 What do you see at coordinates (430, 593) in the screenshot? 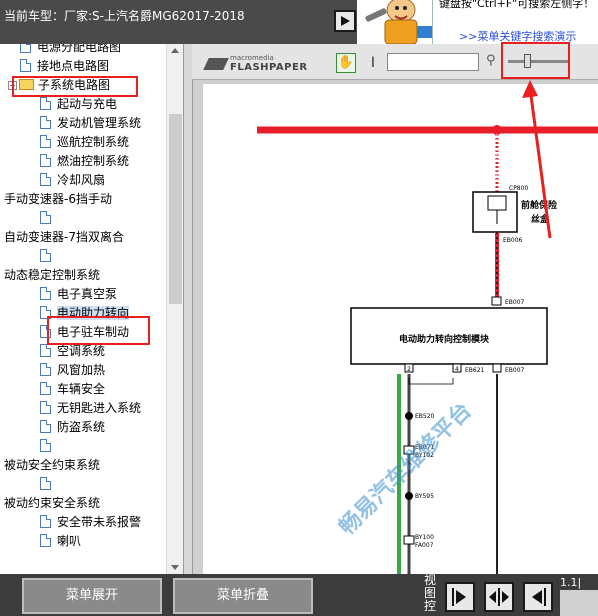
I see `view-control-label: 视图控` at bounding box center [430, 593].